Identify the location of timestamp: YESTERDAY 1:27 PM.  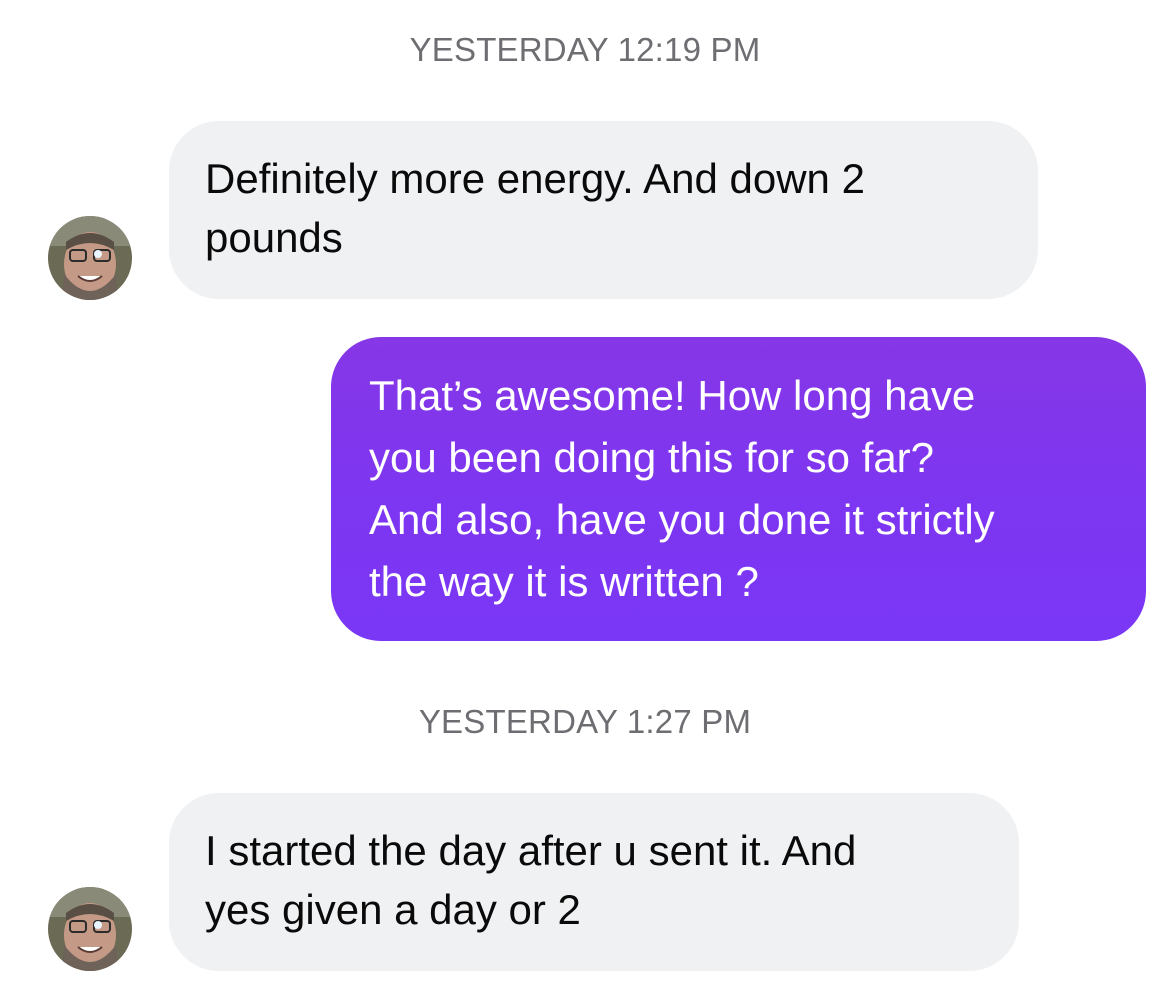
(585, 721).